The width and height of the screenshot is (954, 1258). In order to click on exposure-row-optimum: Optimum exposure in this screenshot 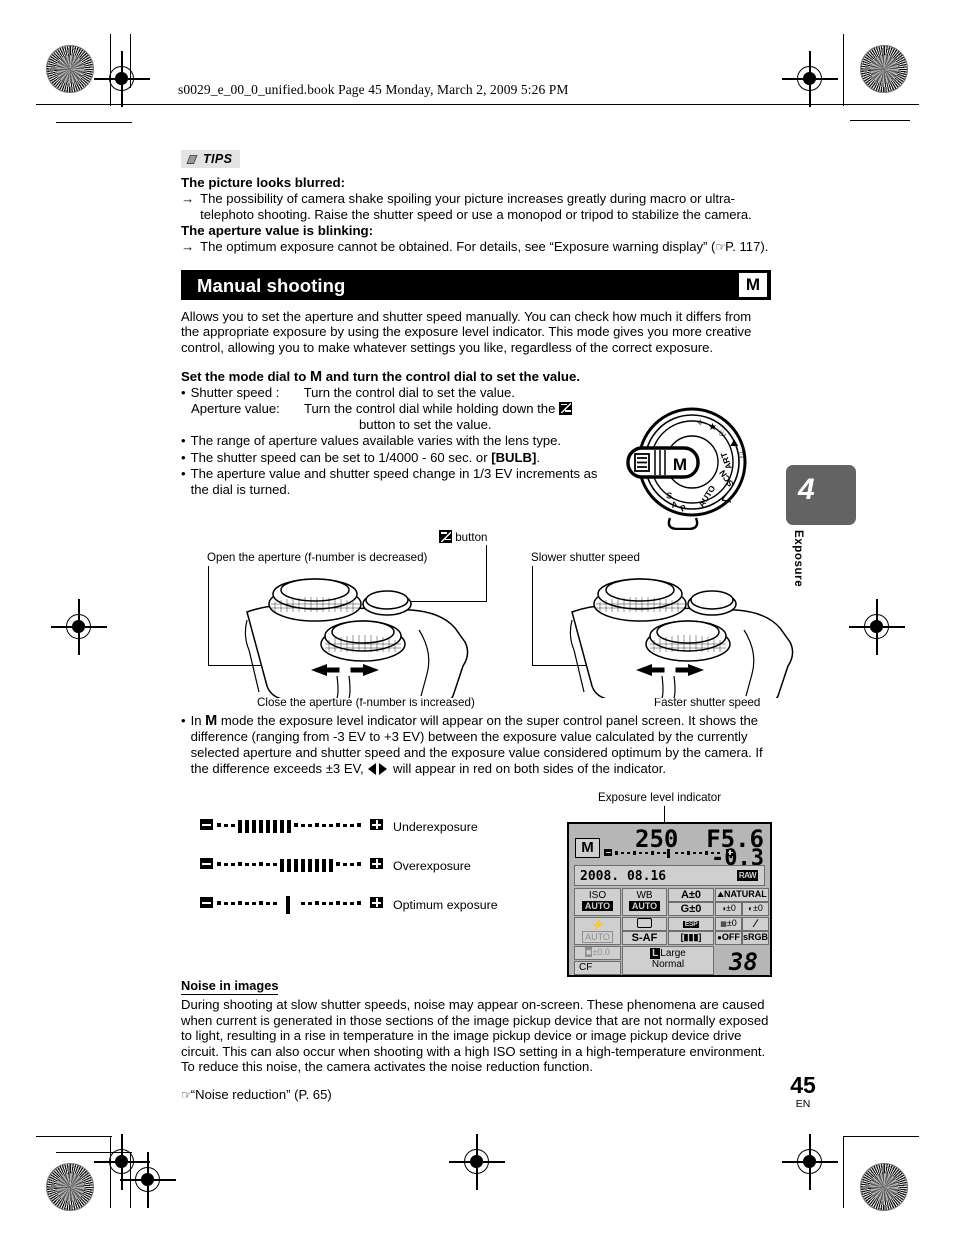, I will do `click(349, 904)`.